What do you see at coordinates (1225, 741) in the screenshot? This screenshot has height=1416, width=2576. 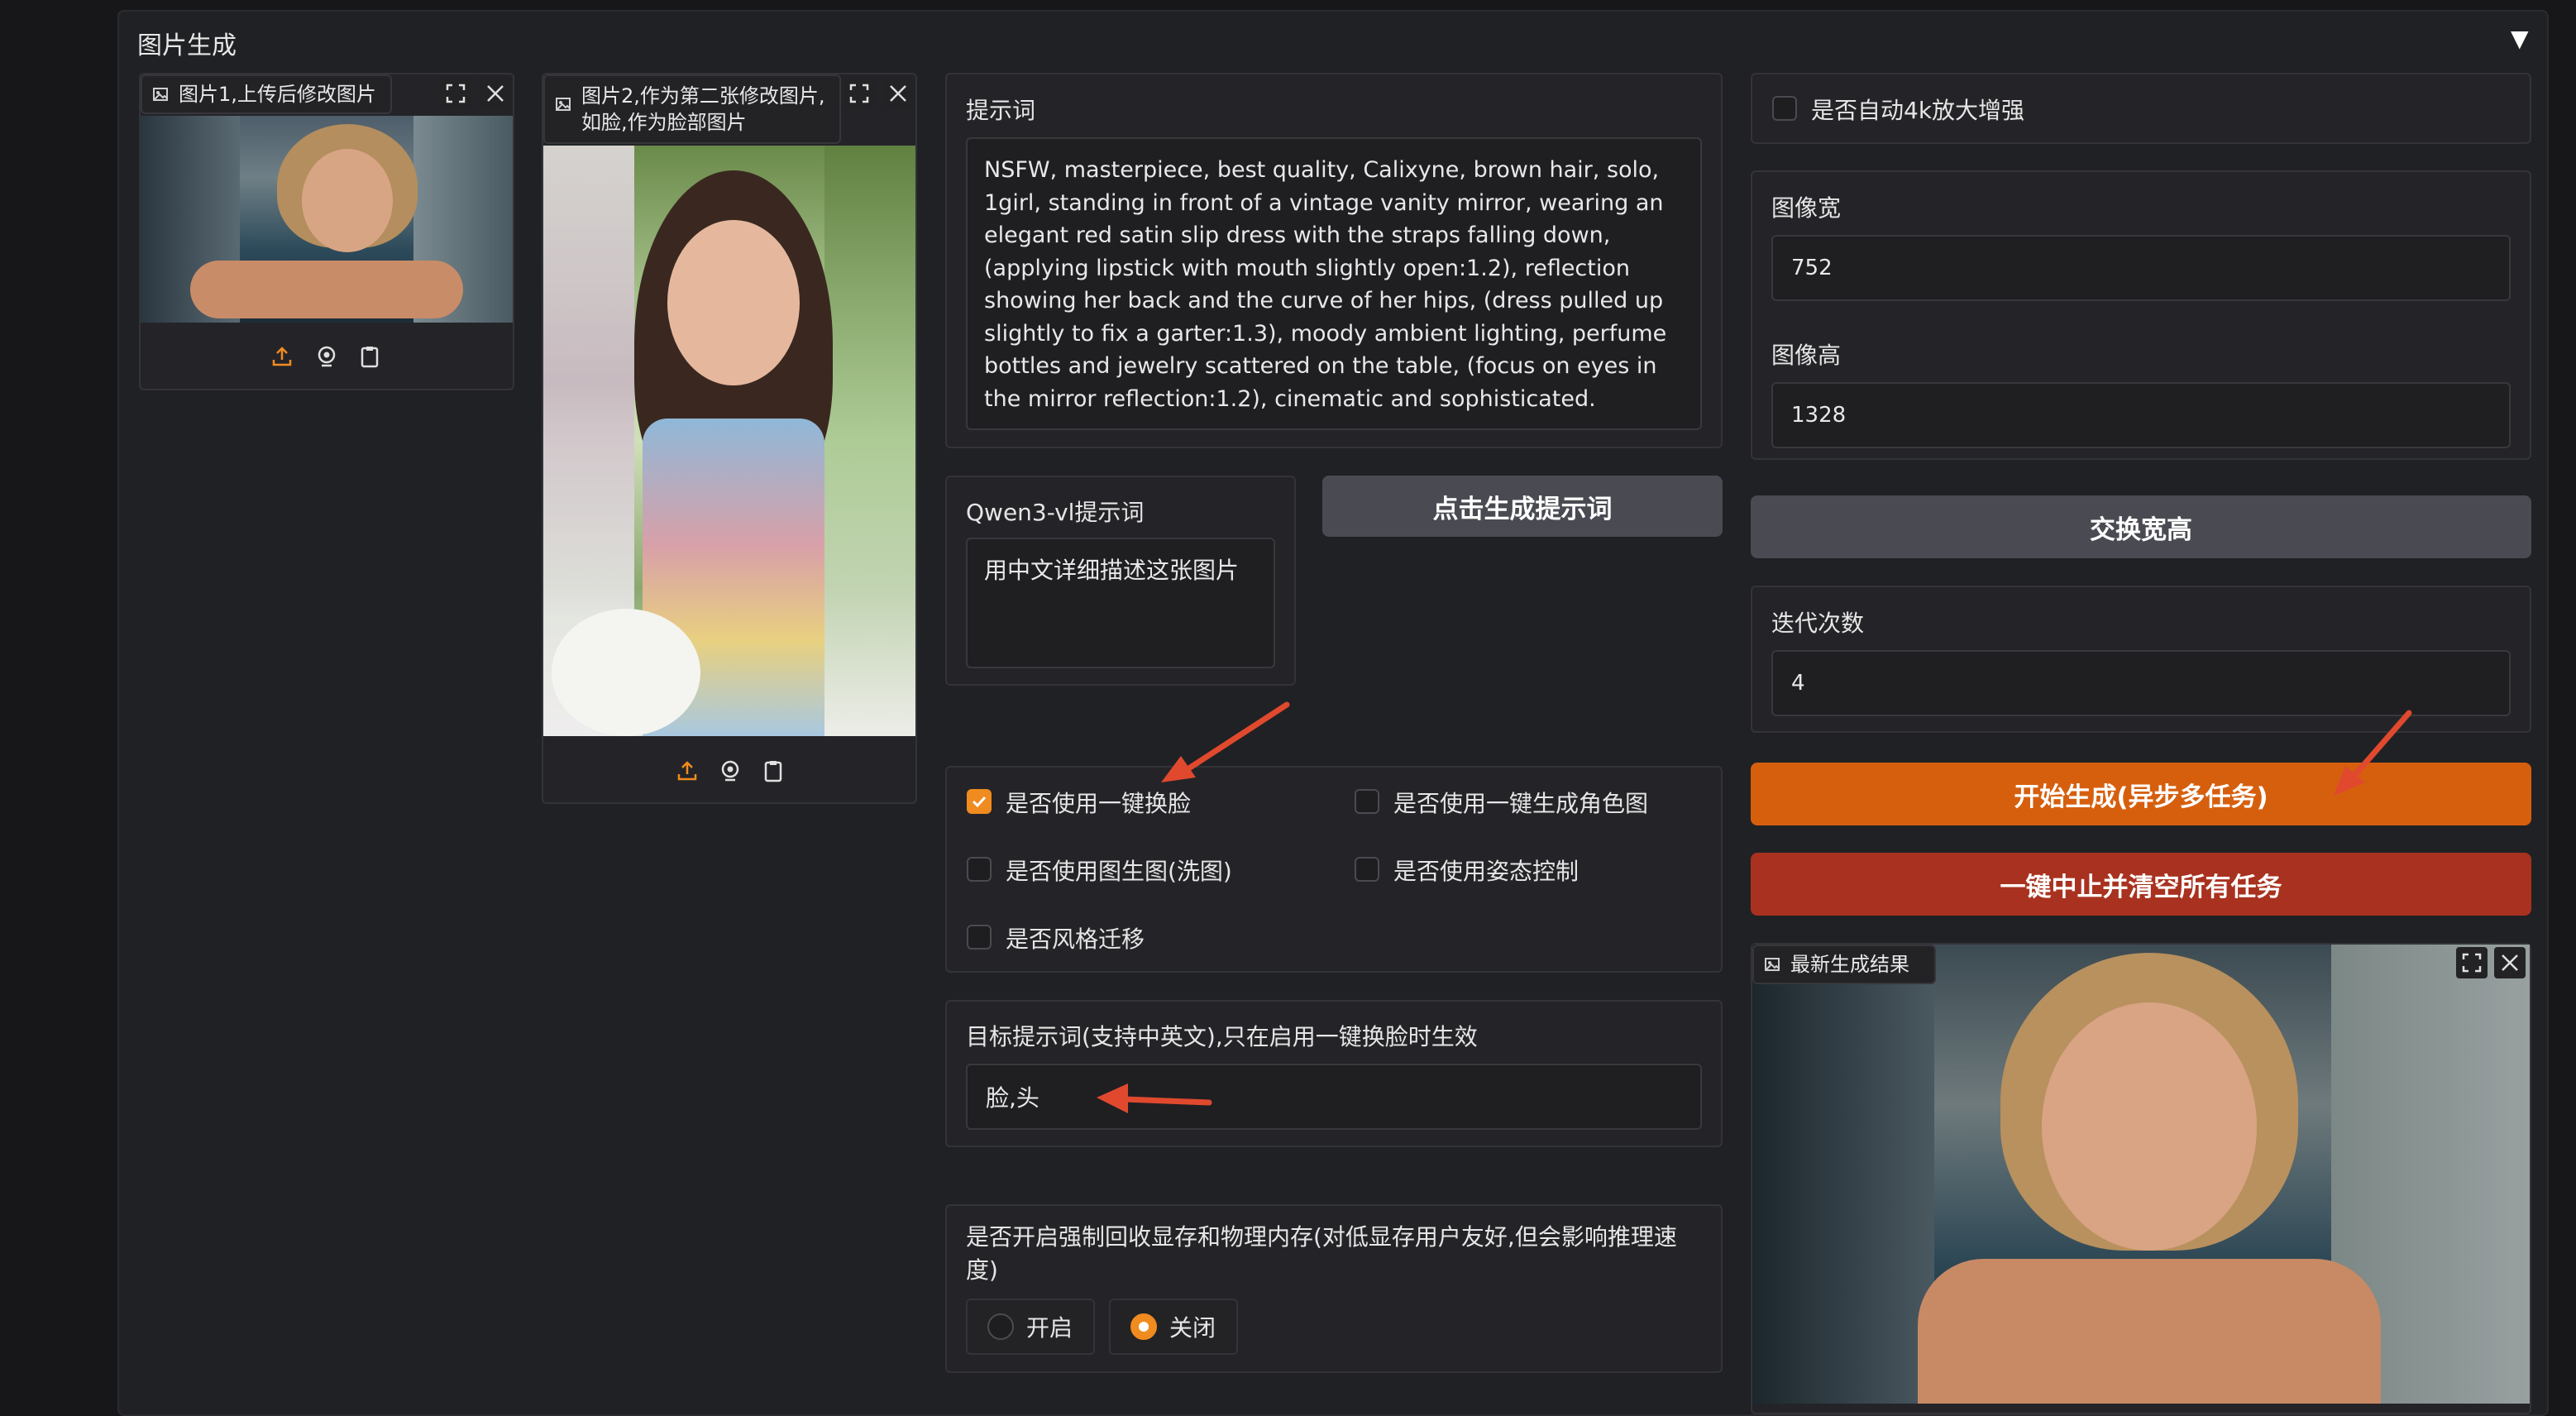 I see `arrow-to-face-swap` at bounding box center [1225, 741].